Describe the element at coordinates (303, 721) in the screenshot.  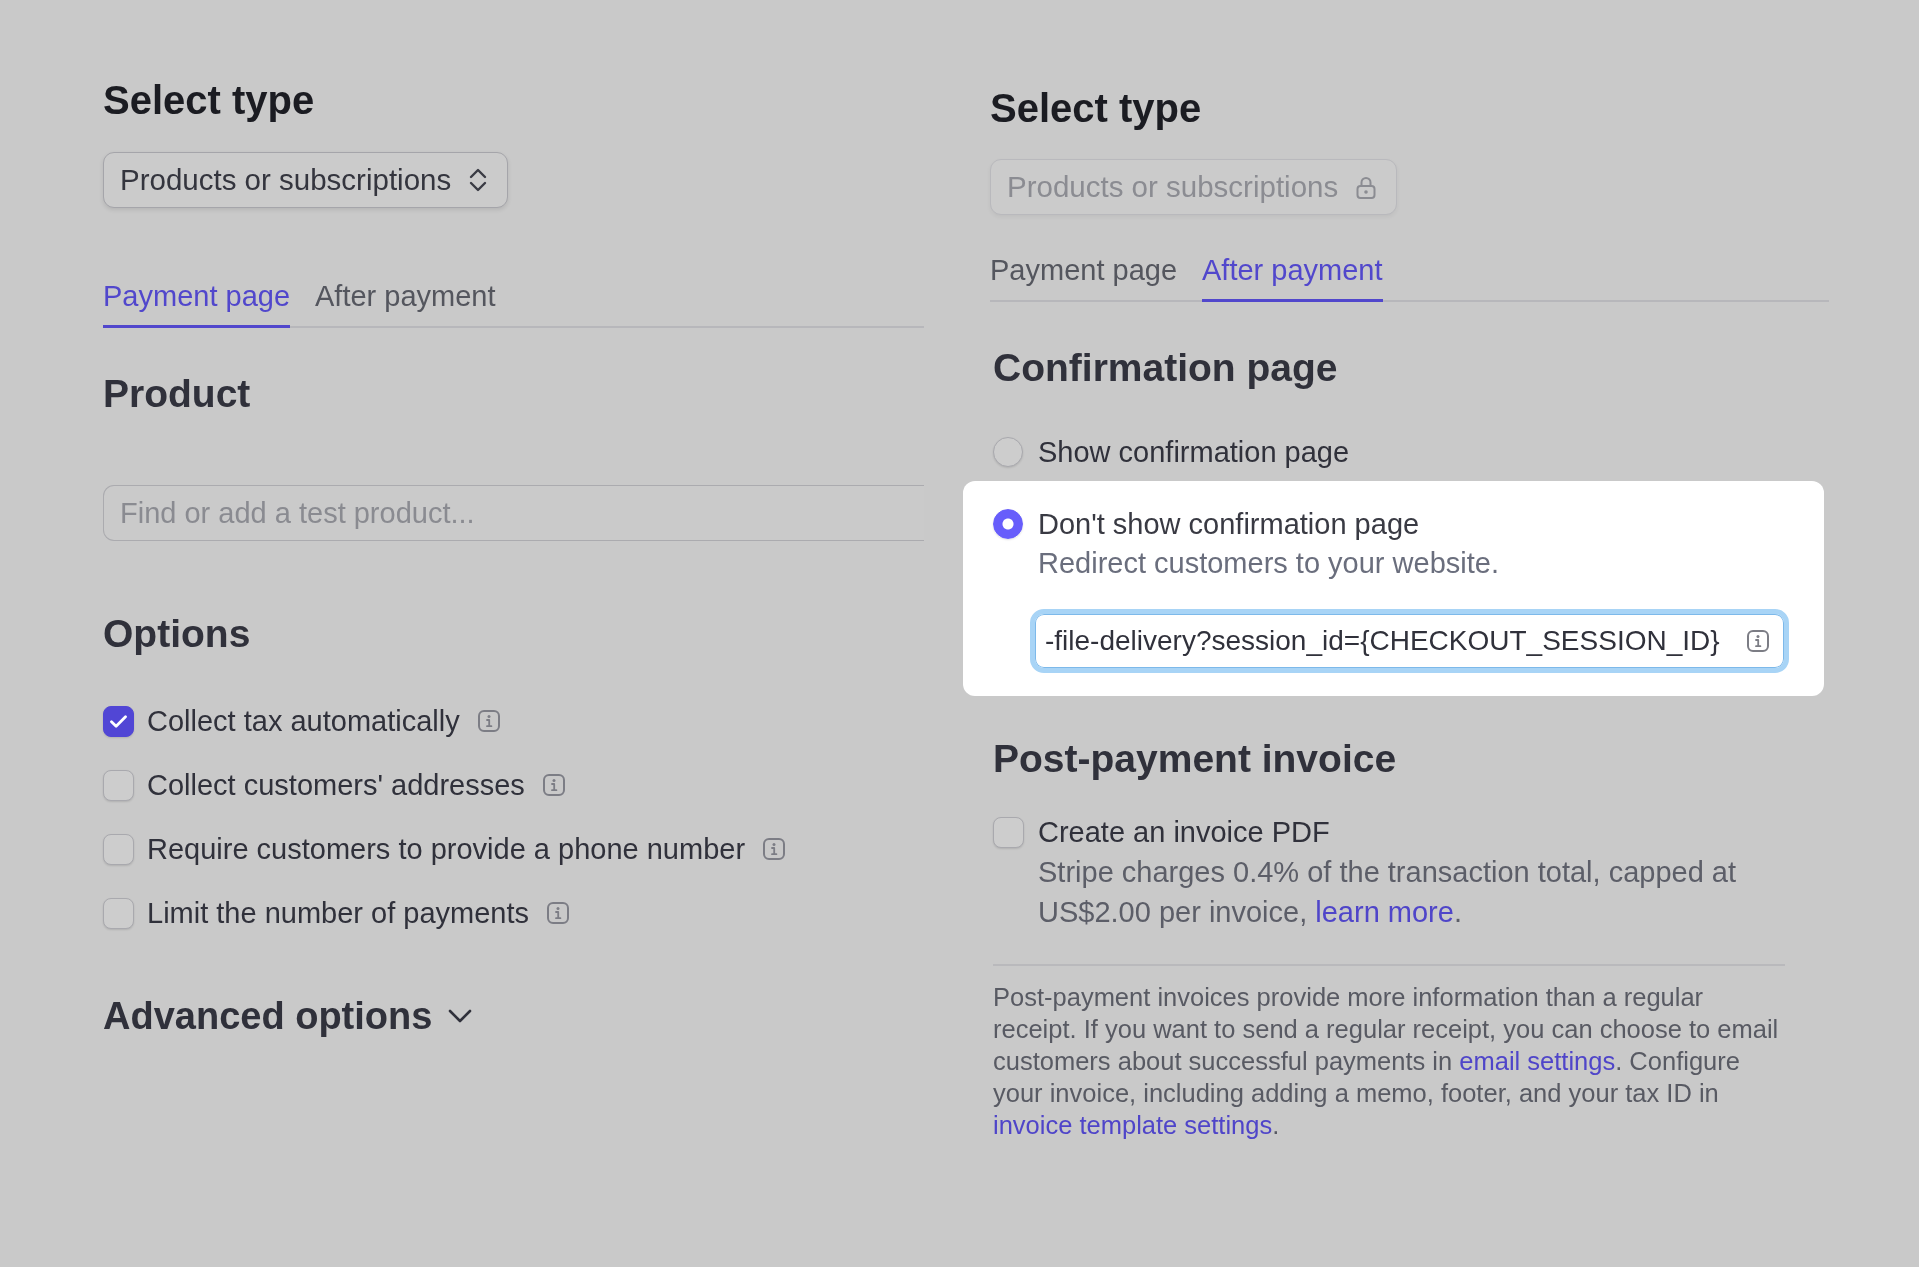
I see `option-label: Collect tax automatically` at that location.